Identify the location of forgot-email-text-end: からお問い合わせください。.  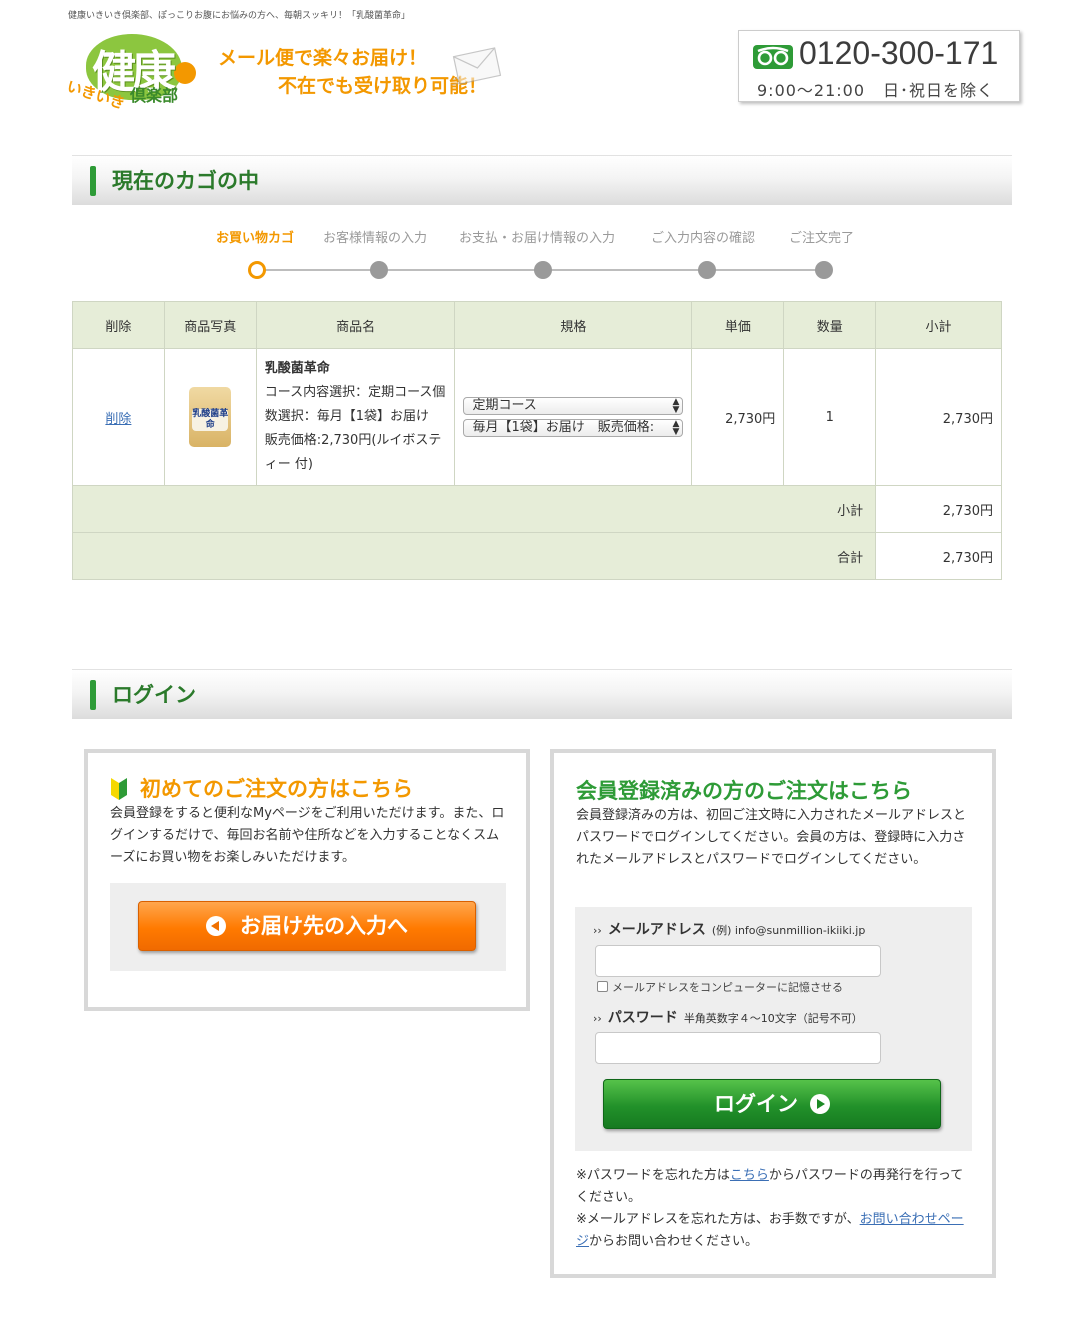
(674, 1241).